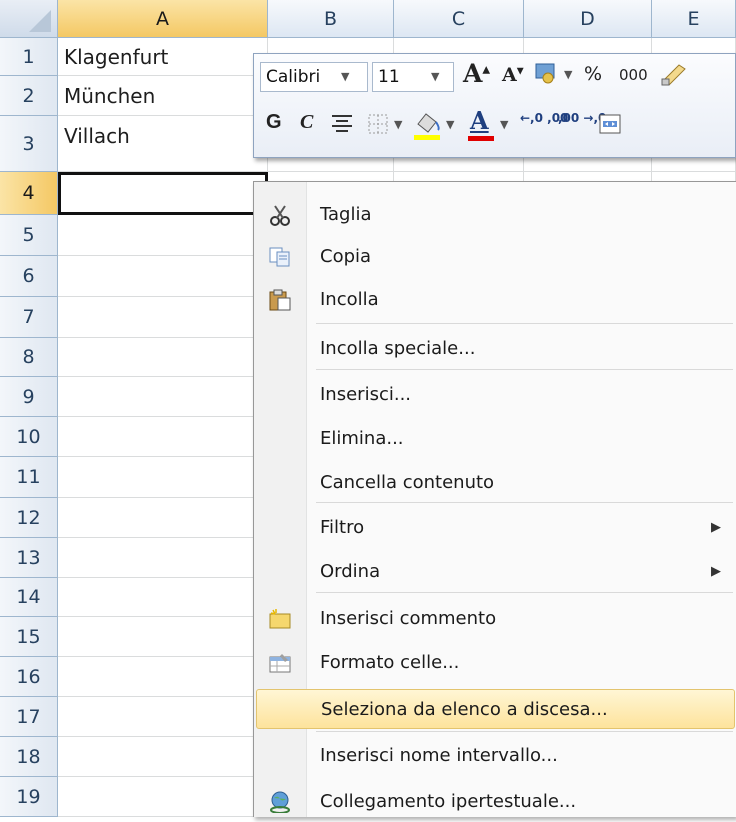 This screenshot has height=822, width=736. Describe the element at coordinates (163, 57) in the screenshot. I see `cell-a1: Klagenfurt` at that location.